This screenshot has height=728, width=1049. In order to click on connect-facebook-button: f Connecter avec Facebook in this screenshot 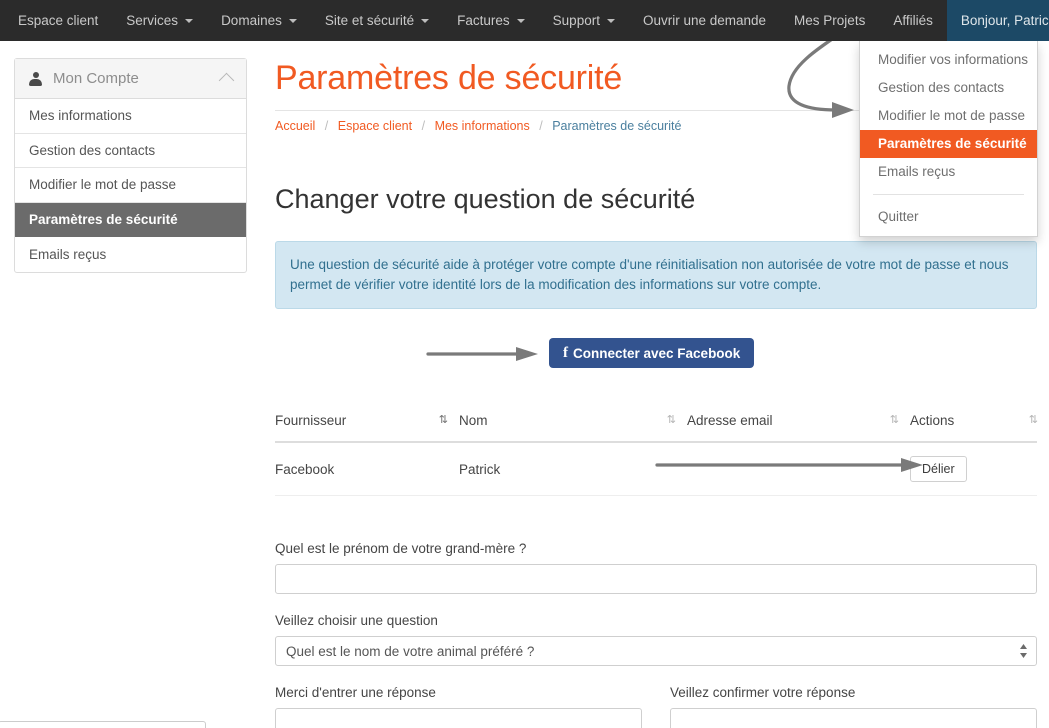, I will do `click(652, 353)`.